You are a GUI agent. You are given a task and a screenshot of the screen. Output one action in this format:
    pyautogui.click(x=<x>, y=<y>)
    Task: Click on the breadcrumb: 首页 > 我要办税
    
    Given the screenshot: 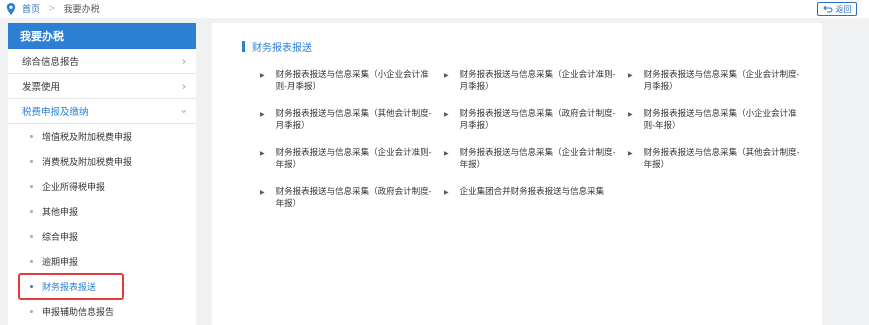 What is the action you would take?
    pyautogui.click(x=53, y=8)
    